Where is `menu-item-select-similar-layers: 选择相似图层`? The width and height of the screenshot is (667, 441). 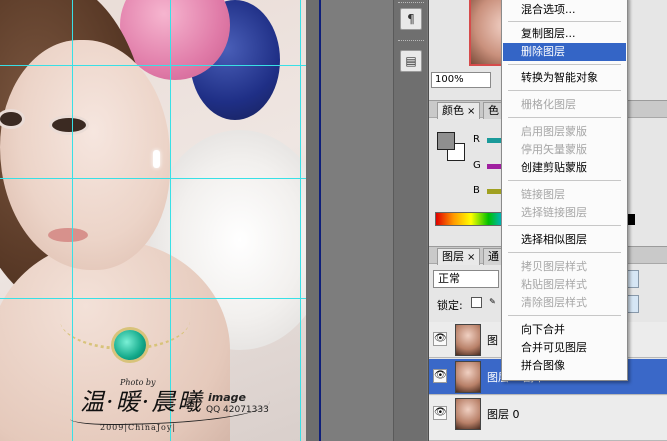 menu-item-select-similar-layers: 选择相似图层 is located at coordinates (564, 240).